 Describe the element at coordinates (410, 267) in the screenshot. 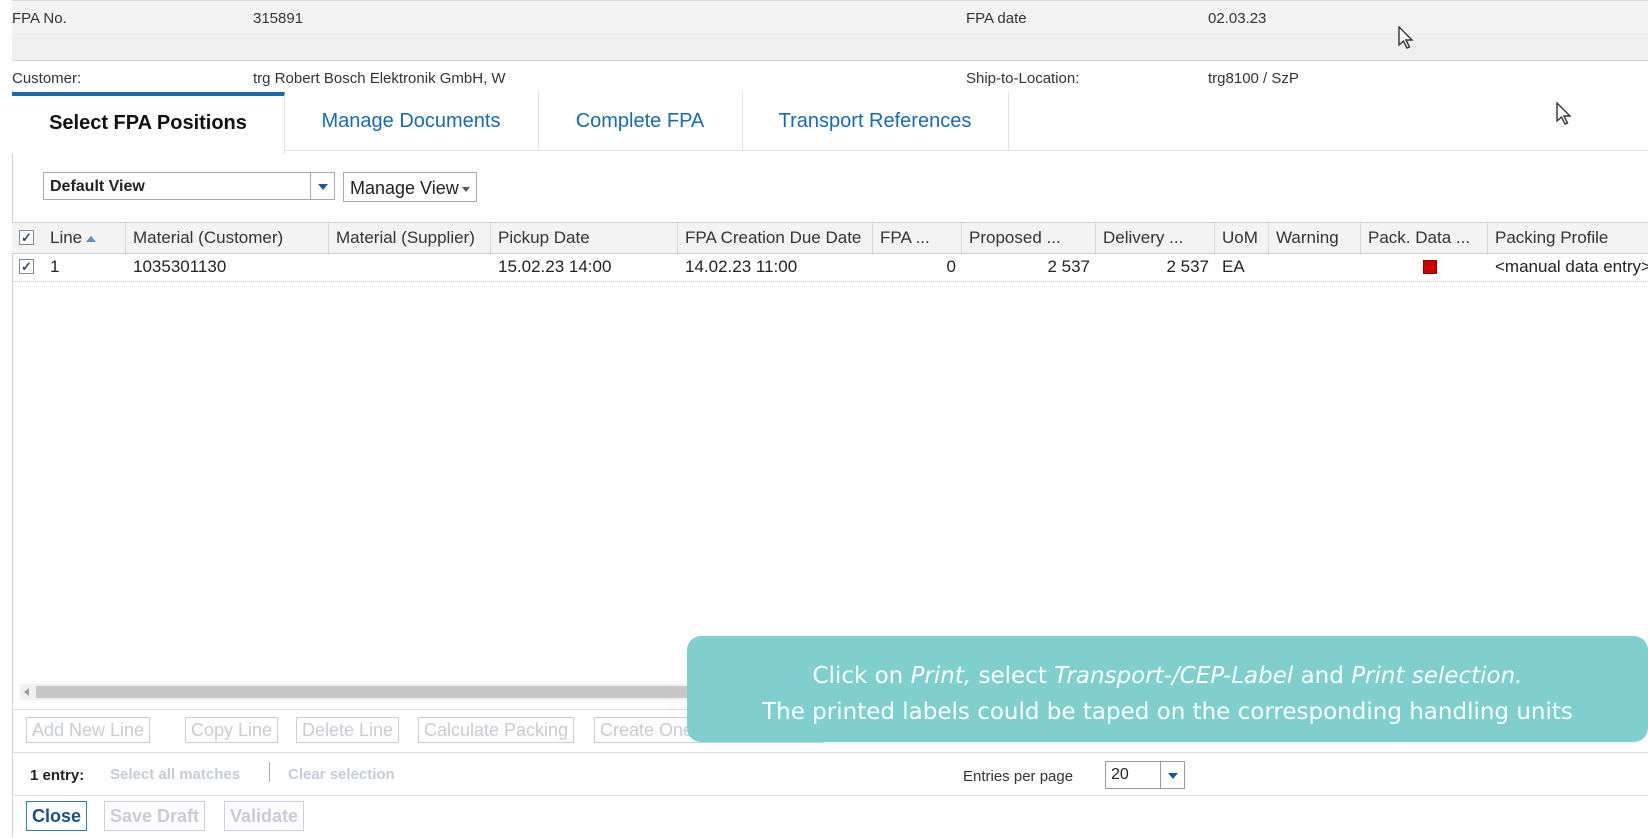

I see `cell-material-supplier` at that location.